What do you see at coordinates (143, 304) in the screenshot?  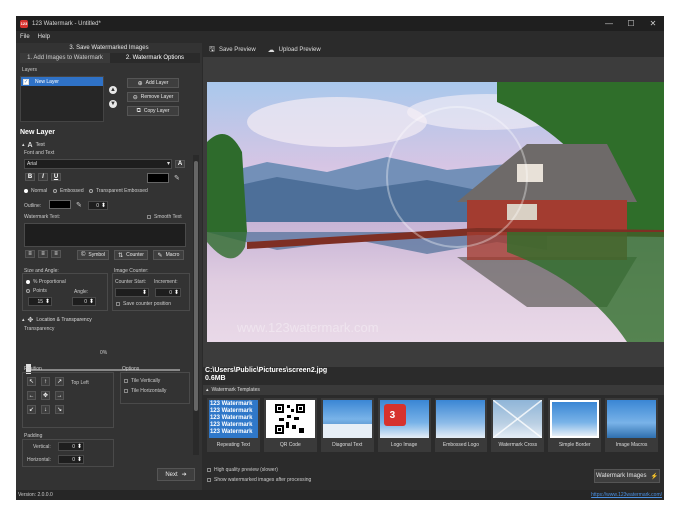 I see `save-counter-checkbox: Save counter position` at bounding box center [143, 304].